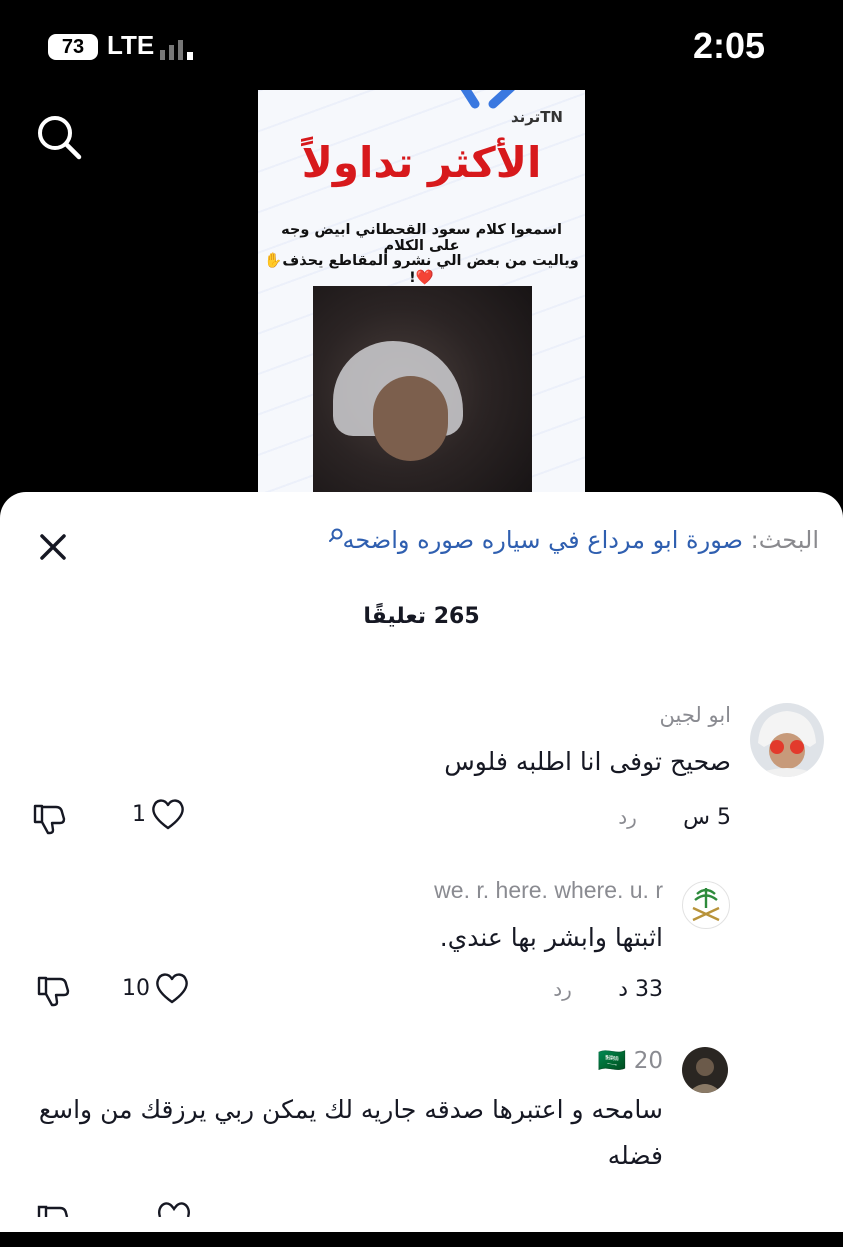 The width and height of the screenshot is (843, 1247). What do you see at coordinates (536, 117) in the screenshot?
I see `brand-label: ترندTN` at bounding box center [536, 117].